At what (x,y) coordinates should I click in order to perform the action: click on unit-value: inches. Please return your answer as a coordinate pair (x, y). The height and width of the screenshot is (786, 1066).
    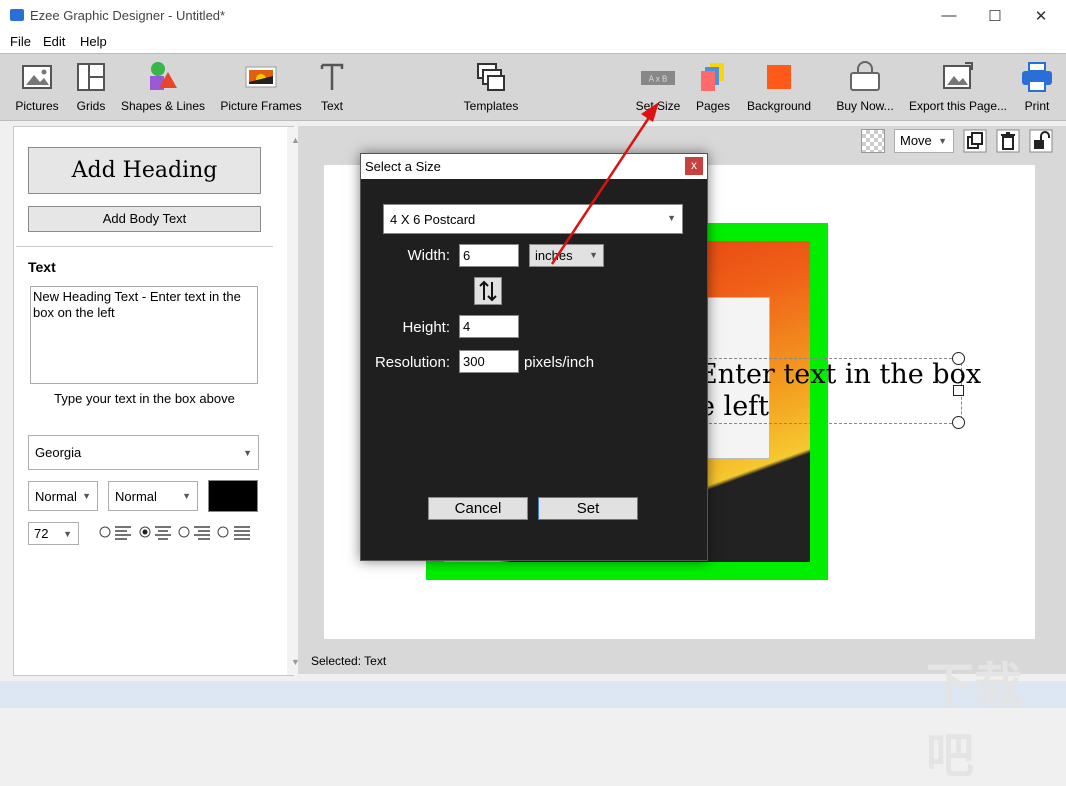
    Looking at the image, I should click on (554, 255).